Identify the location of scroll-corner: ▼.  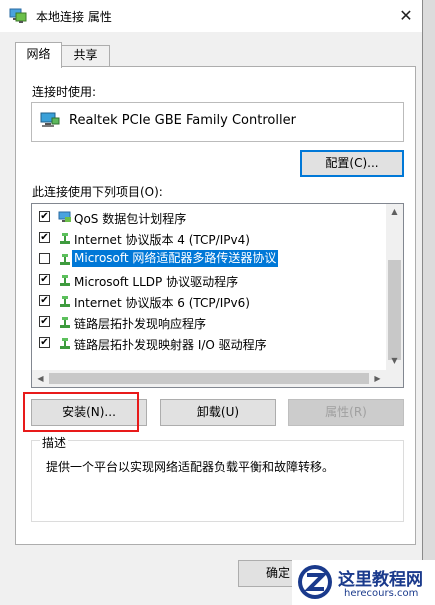
(394, 371).